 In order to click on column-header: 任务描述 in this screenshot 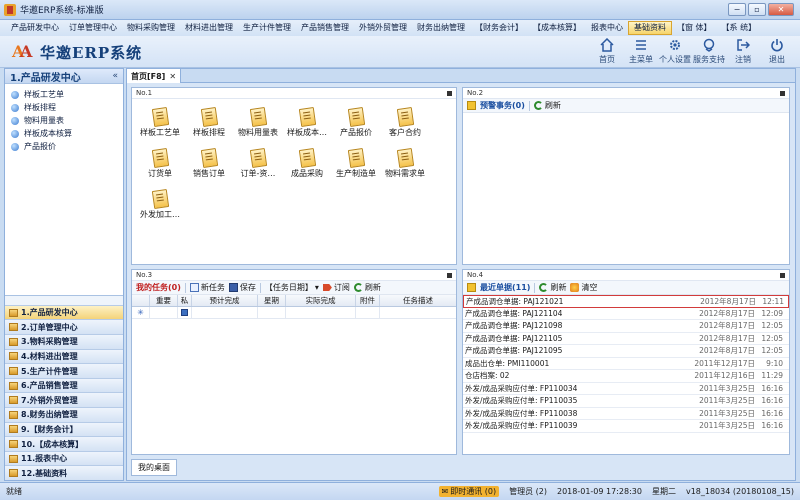, I will do `click(418, 300)`.